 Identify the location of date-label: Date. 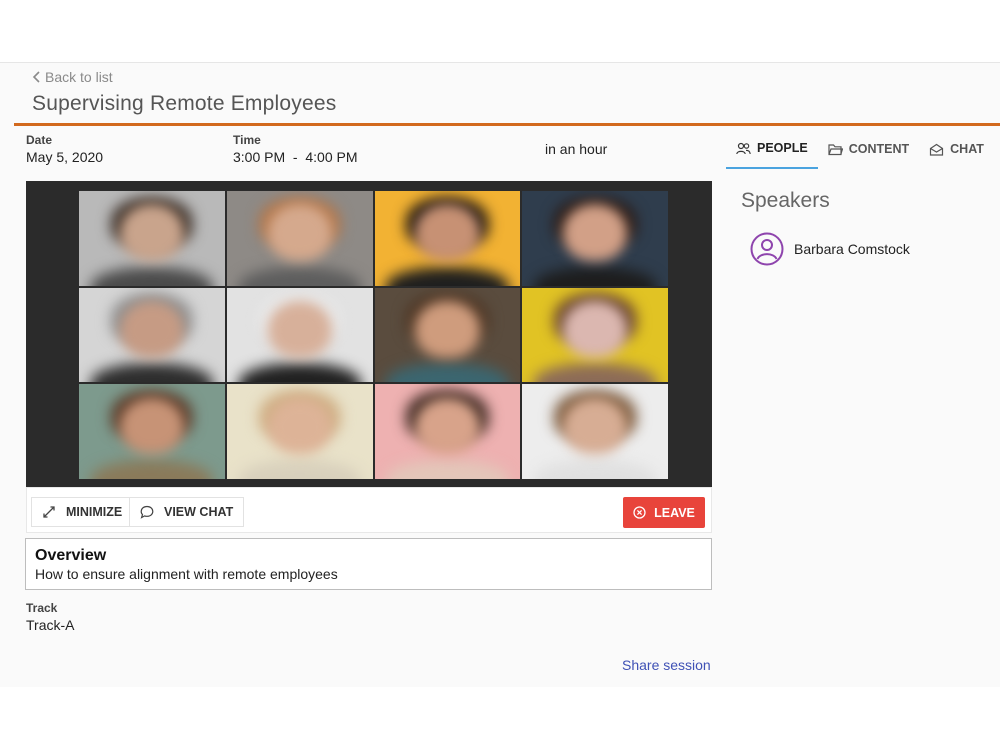
(39, 140).